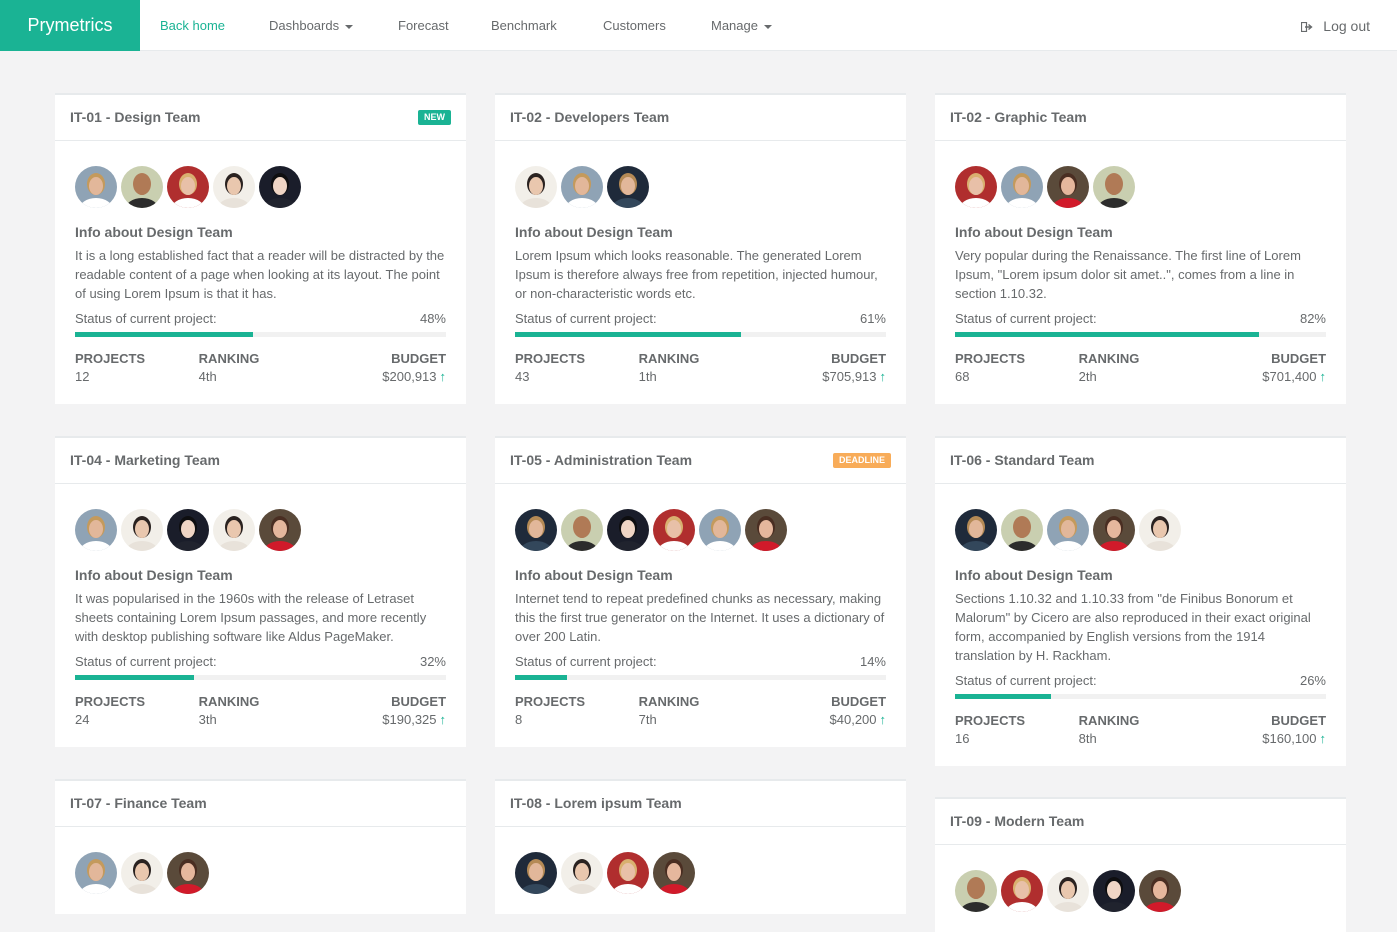 The width and height of the screenshot is (1397, 932). What do you see at coordinates (349, 26) in the screenshot?
I see `caret-down-icon` at bounding box center [349, 26].